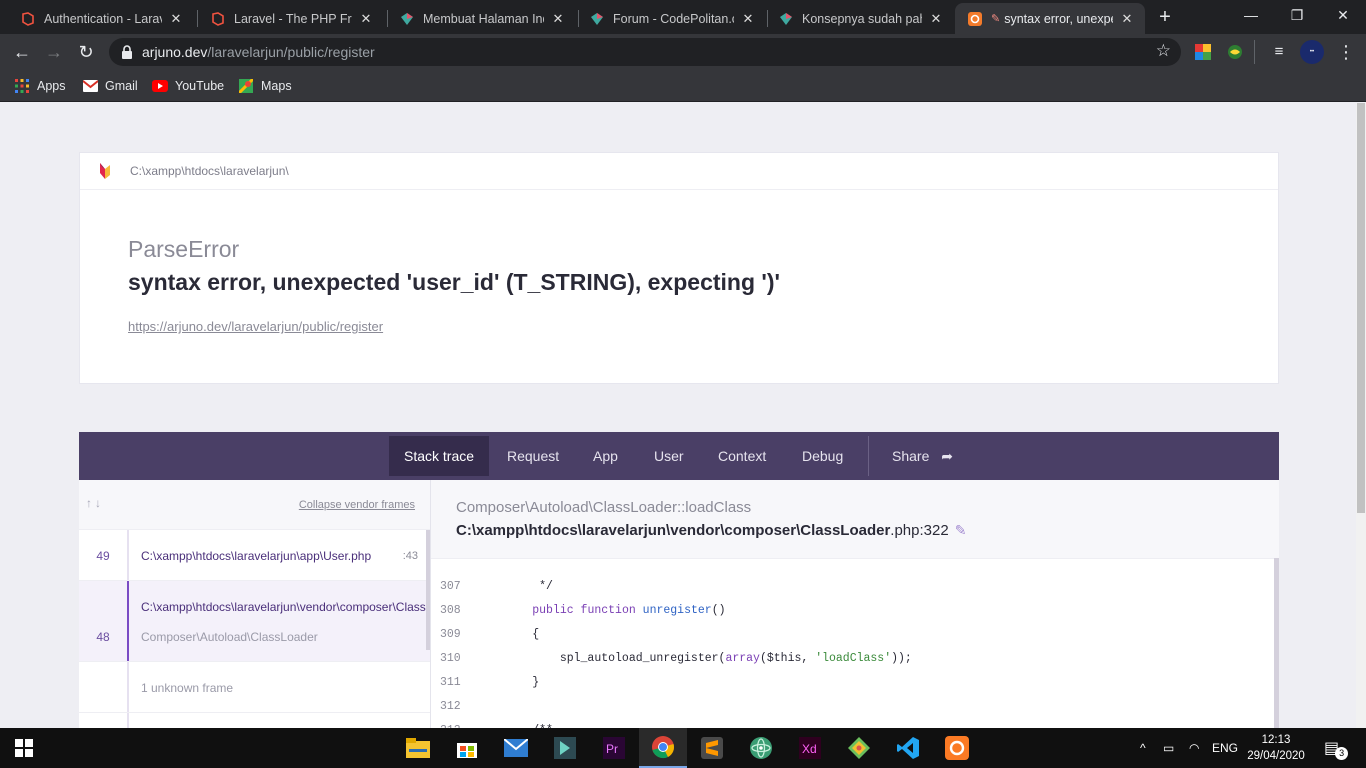  Describe the element at coordinates (86, 52) in the screenshot. I see `reload-icon: ↻` at that location.